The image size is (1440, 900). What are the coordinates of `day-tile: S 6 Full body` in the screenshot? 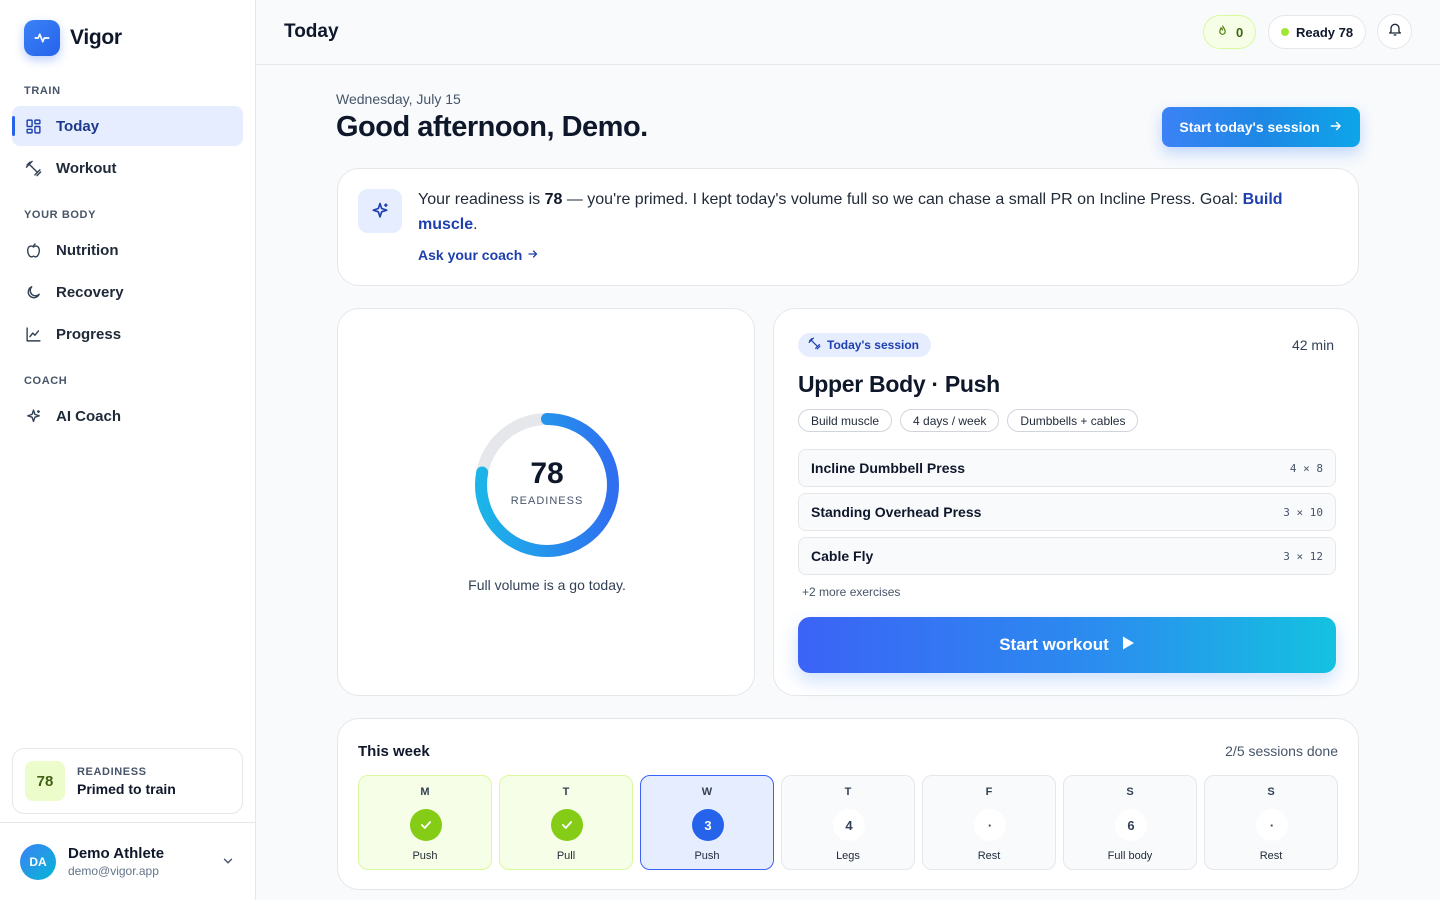 It's located at (1130, 822).